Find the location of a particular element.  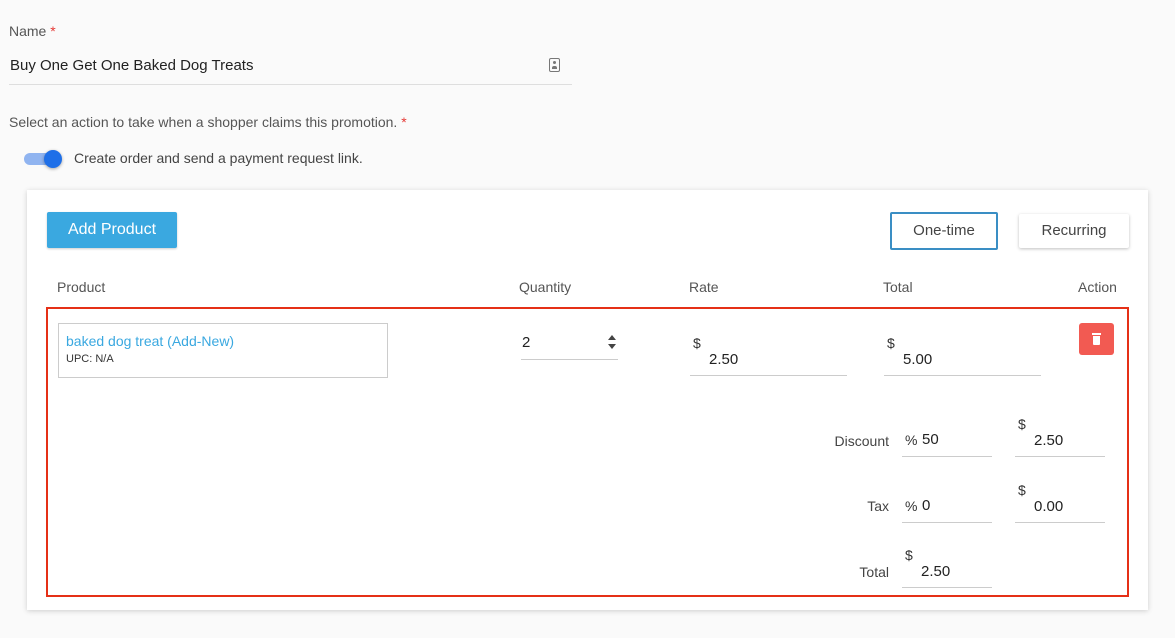

promotion-name-value: Buy One Get One Baked Dog Treats is located at coordinates (131, 65).